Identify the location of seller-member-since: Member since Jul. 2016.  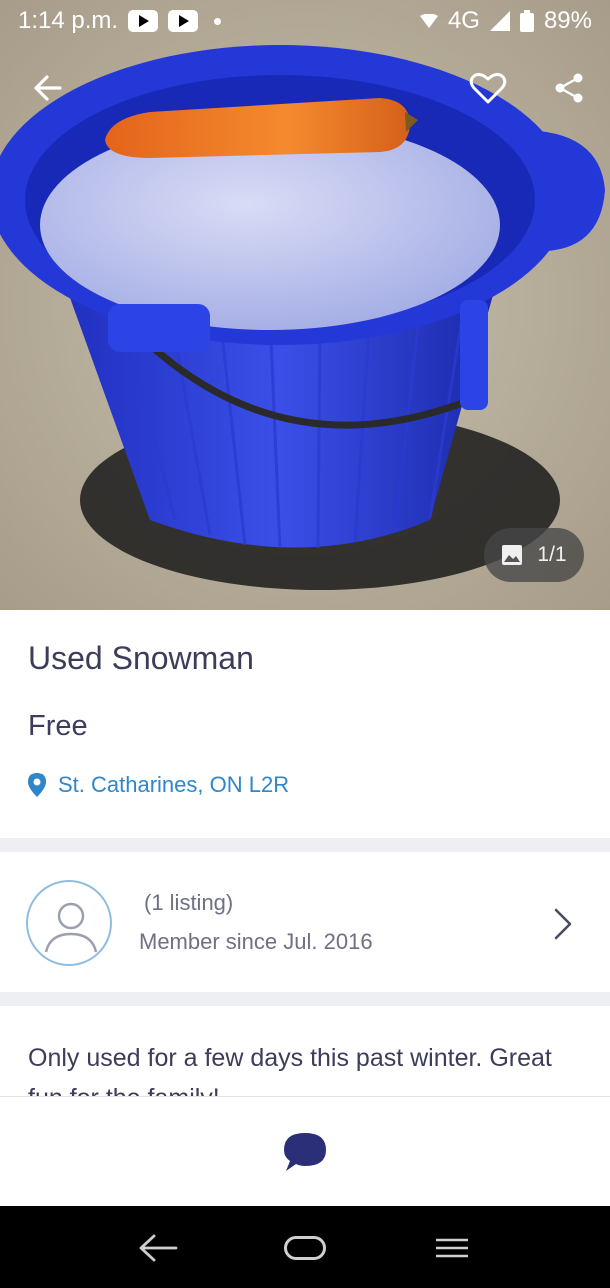
(256, 941).